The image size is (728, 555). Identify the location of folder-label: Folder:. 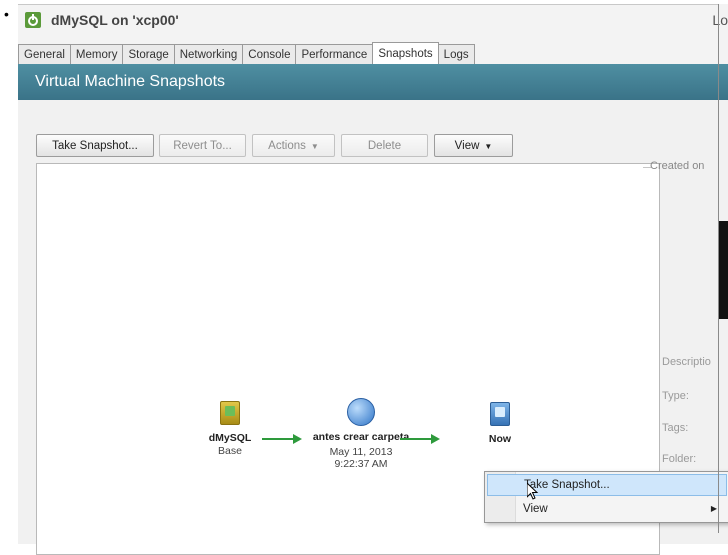
(679, 459).